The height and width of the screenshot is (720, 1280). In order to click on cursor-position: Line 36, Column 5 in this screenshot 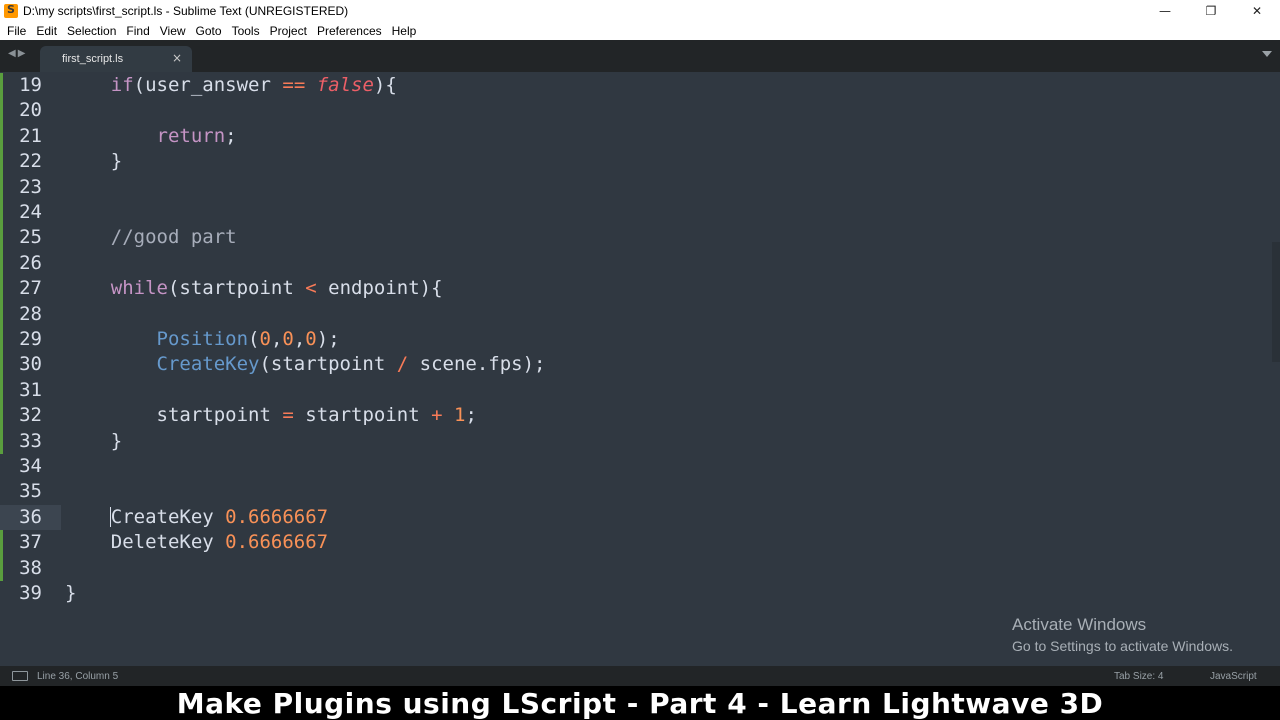, I will do `click(78, 676)`.